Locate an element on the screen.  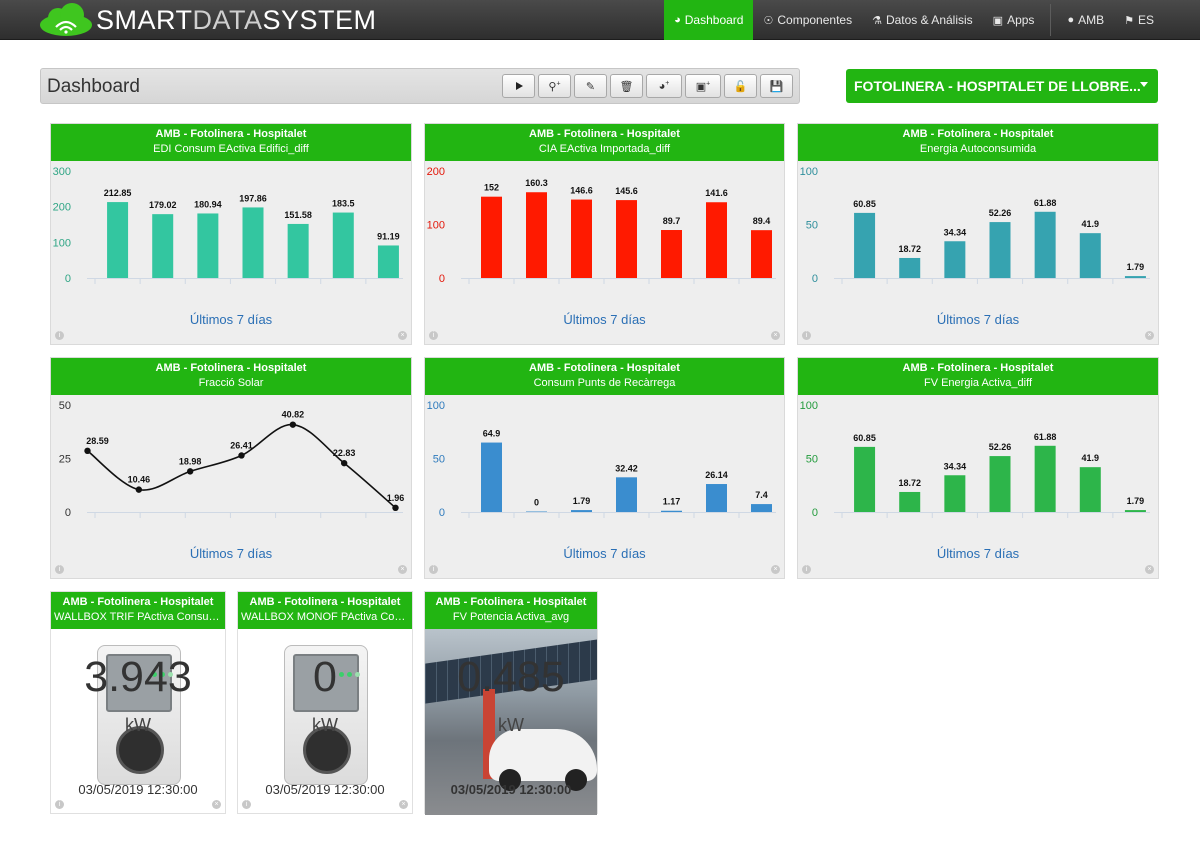
add-window-button: ▣+ is located at coordinates (703, 86).